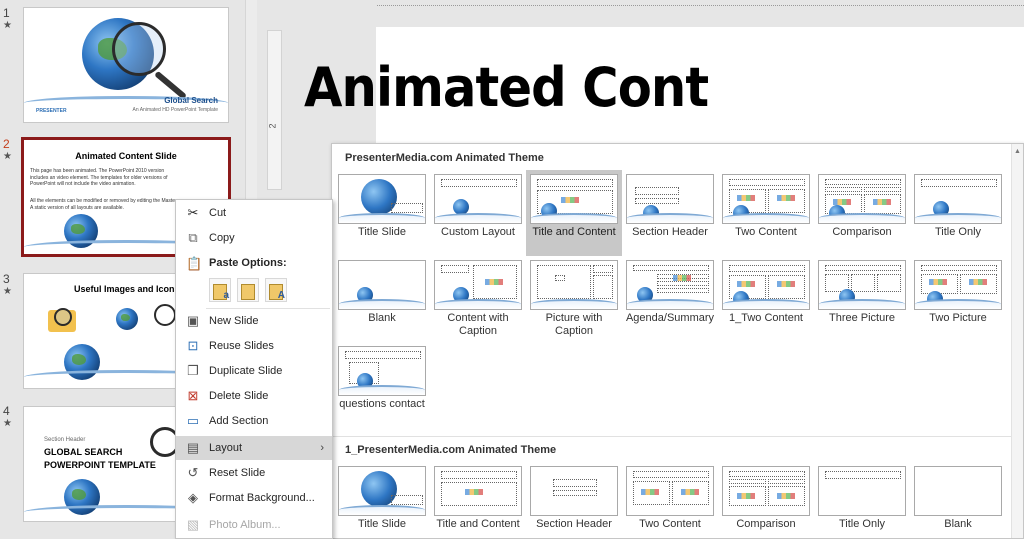  I want to click on slide-title: Animated Cont, so click(506, 87).